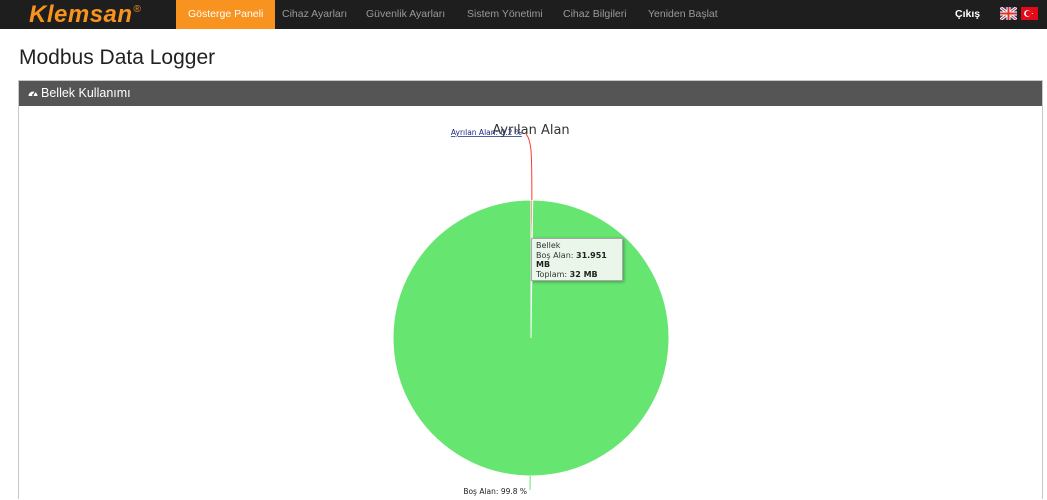 This screenshot has width=1047, height=500. Describe the element at coordinates (595, 14) in the screenshot. I see `nav-item-cihaz-bilgileri: Cihaz Bilgileri` at that location.